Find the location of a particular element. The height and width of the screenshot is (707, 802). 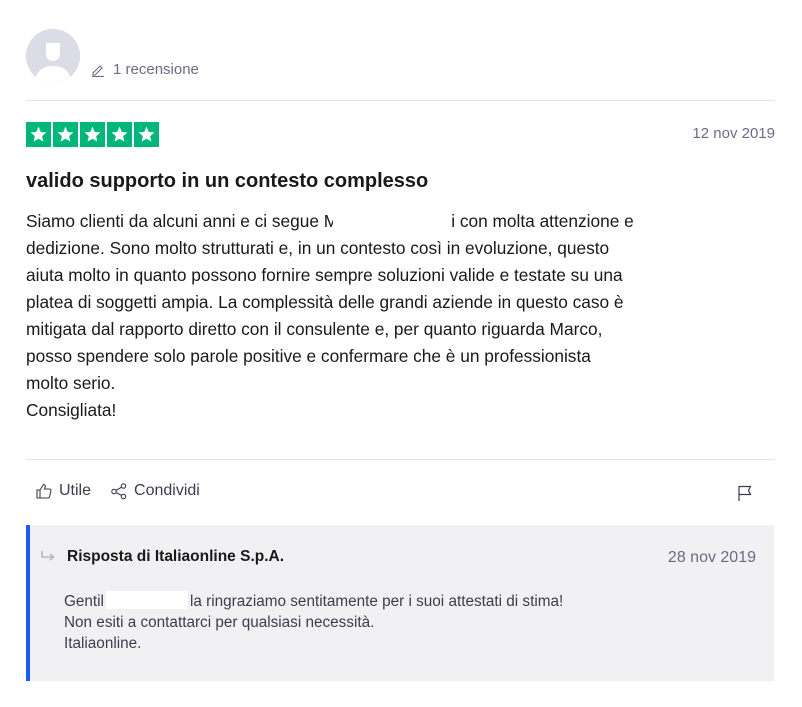

reply-line: Italiaonline. is located at coordinates (103, 643).